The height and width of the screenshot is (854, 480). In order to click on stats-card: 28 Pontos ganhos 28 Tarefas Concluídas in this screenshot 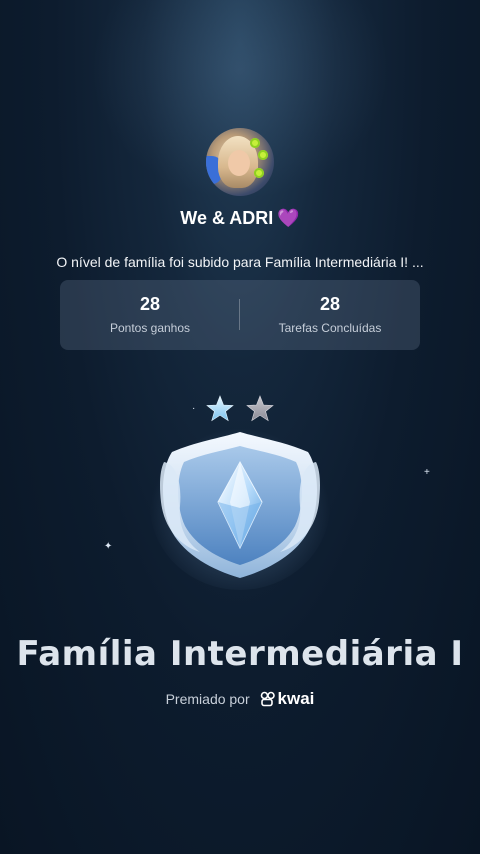, I will do `click(240, 315)`.